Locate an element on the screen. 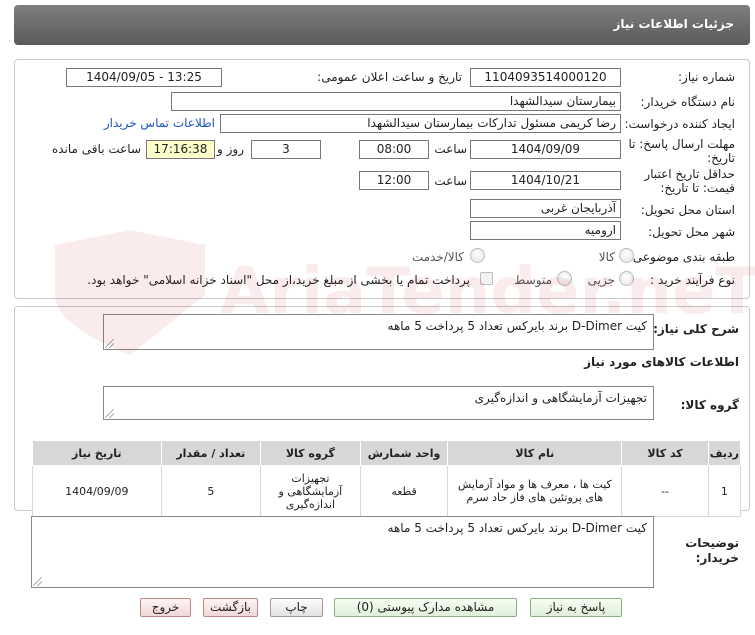 The height and width of the screenshot is (635, 755). col-qty: تعداد / مقدار is located at coordinates (211, 453).